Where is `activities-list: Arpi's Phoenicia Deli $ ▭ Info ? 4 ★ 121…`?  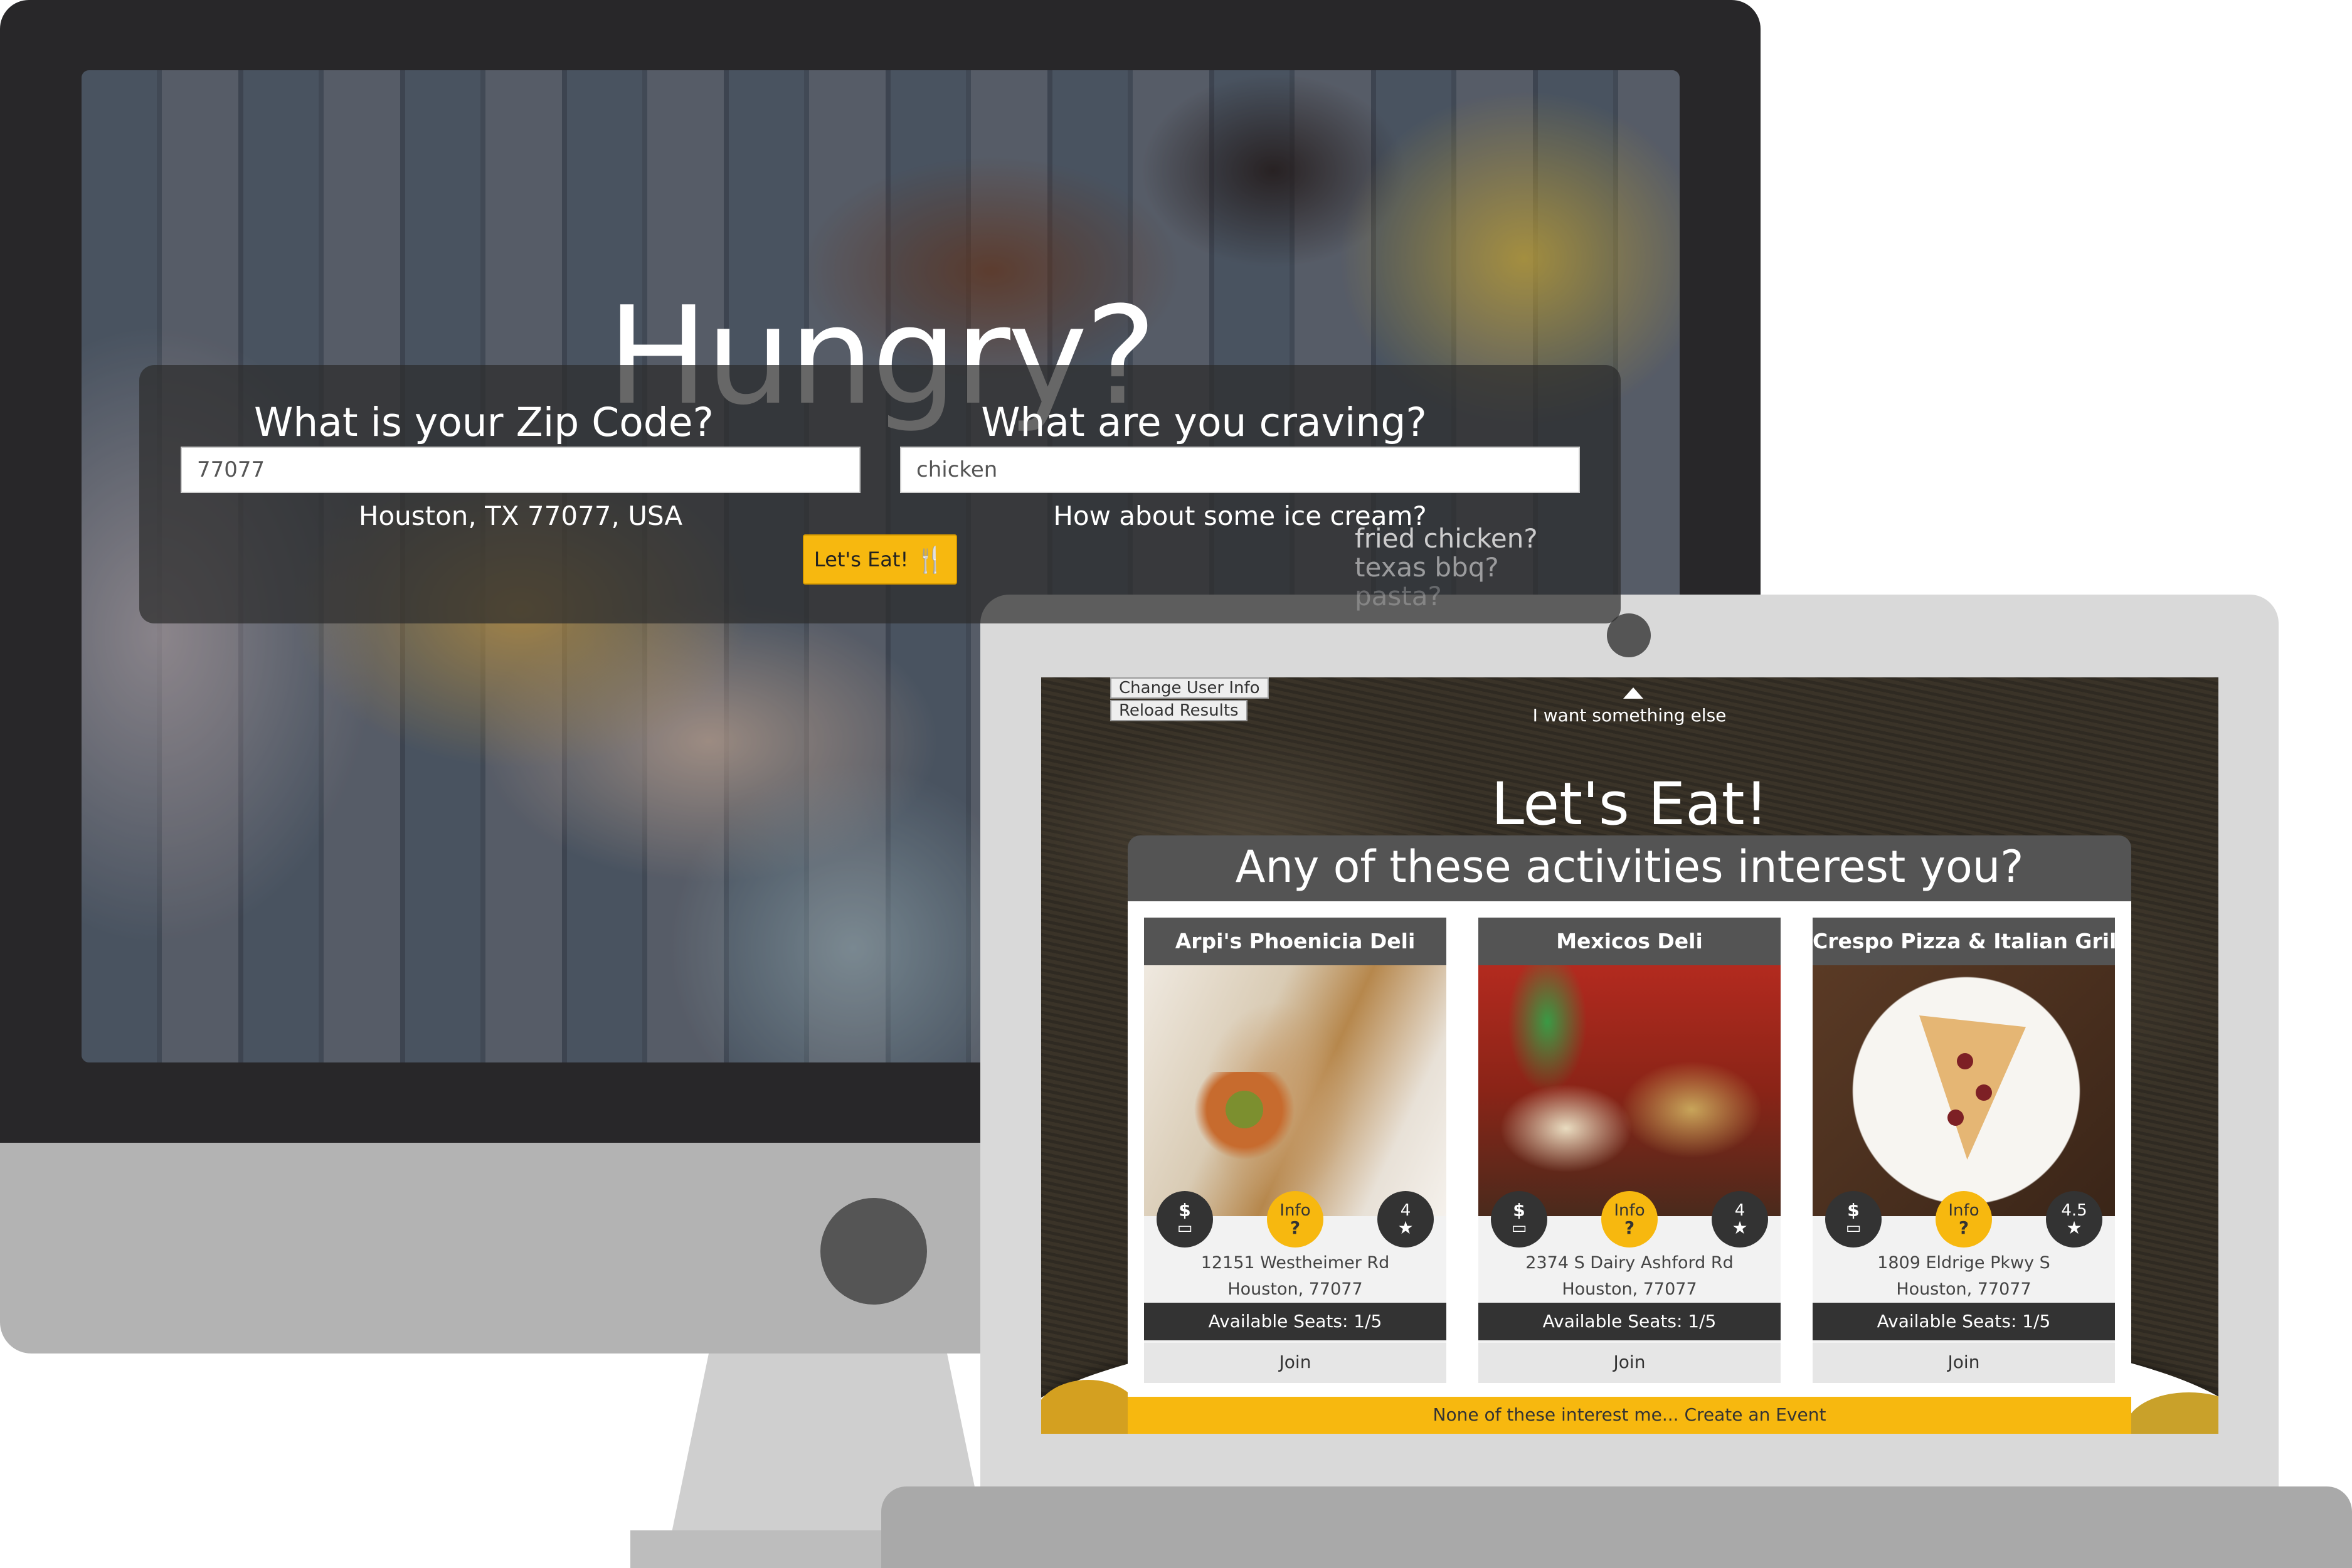 activities-list: Arpi's Phoenicia Deli $ ▭ Info ? 4 ★ 121… is located at coordinates (1629, 1149).